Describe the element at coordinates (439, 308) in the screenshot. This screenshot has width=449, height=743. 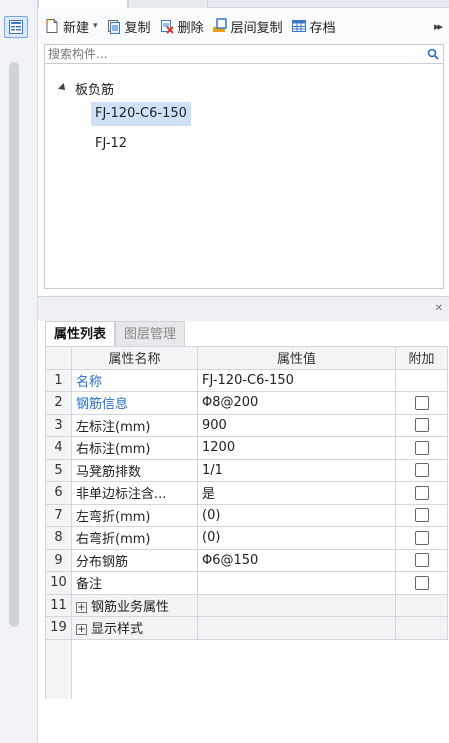
I see `close-icon: ✕` at that location.